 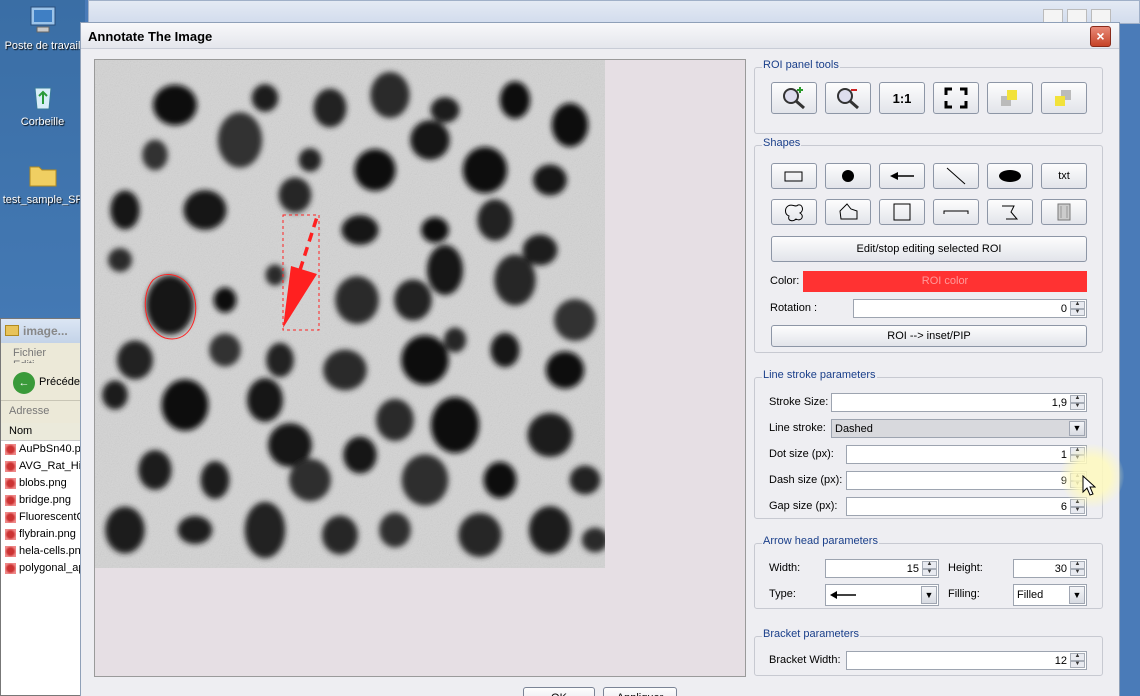 I want to click on back-button: ← Précéde, so click(x=42, y=382).